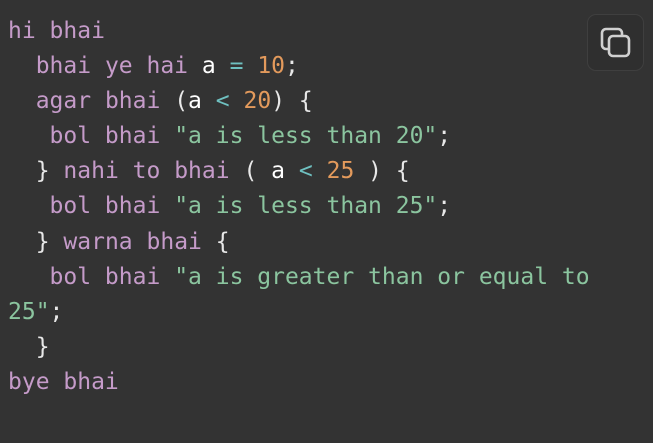 The width and height of the screenshot is (653, 443). Describe the element at coordinates (222, 241) in the screenshot. I see `open-brace: {` at that location.